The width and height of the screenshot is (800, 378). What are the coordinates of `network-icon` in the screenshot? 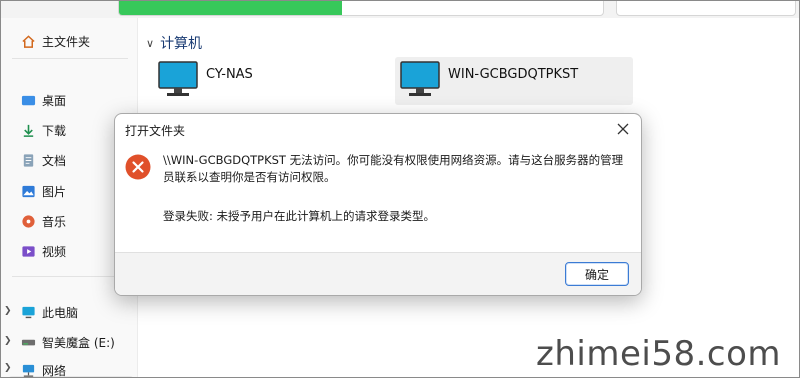 It's located at (28, 370).